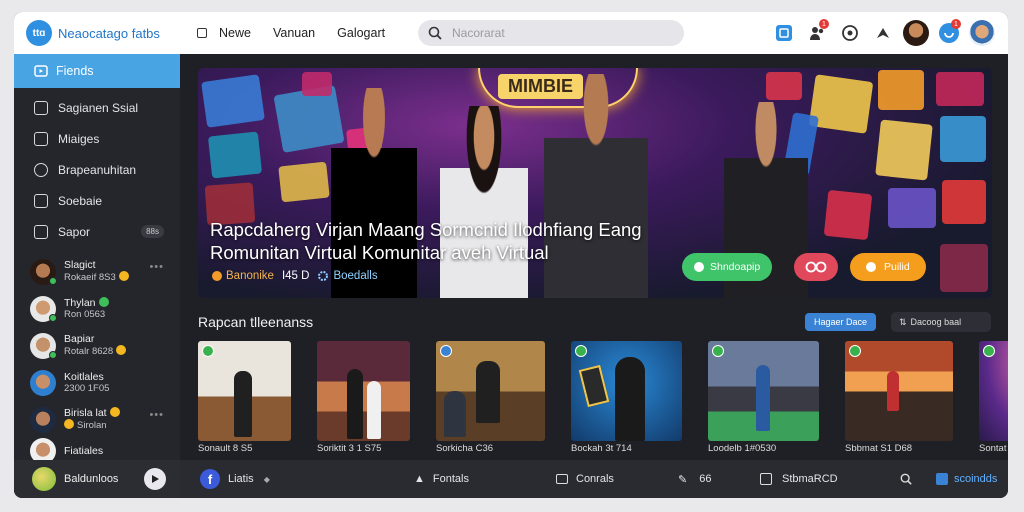 The image size is (1024, 512). I want to click on notification-icon: 1, so click(949, 33).